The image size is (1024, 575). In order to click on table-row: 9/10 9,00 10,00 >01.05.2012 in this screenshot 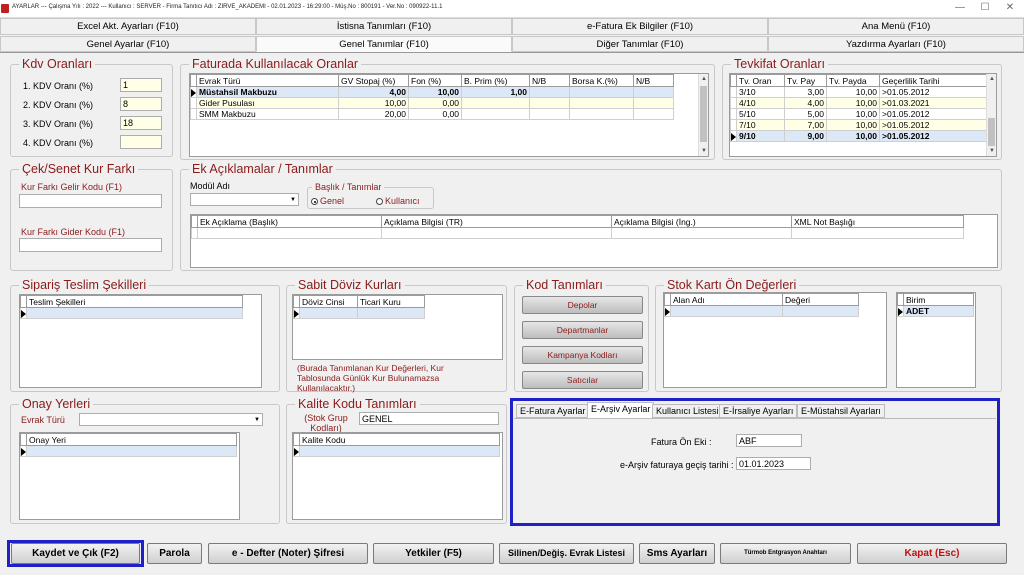, I will do `click(859, 136)`.